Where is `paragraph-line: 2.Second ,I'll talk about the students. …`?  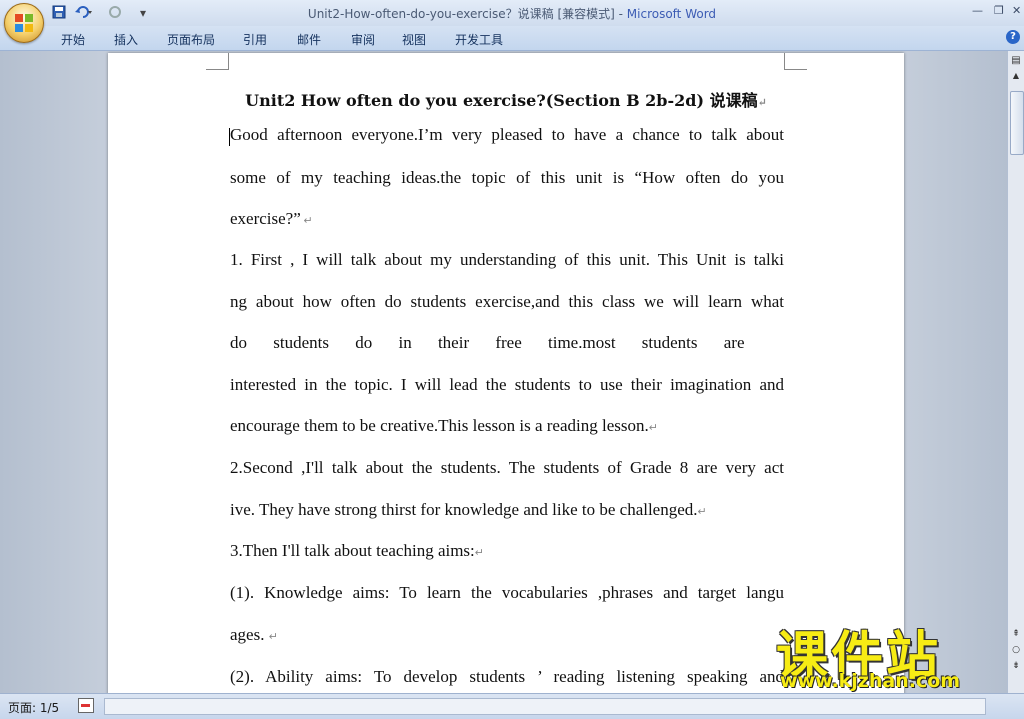 paragraph-line: 2.Second ,I'll talk about the students. … is located at coordinates (507, 467).